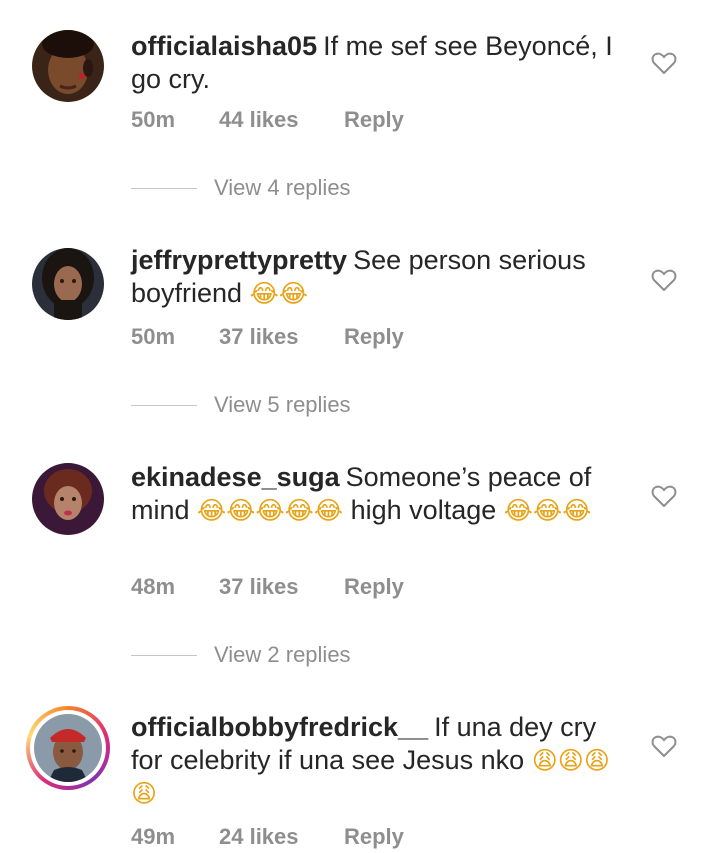  I want to click on comment-body-continued: high voltage, so click(423, 510).